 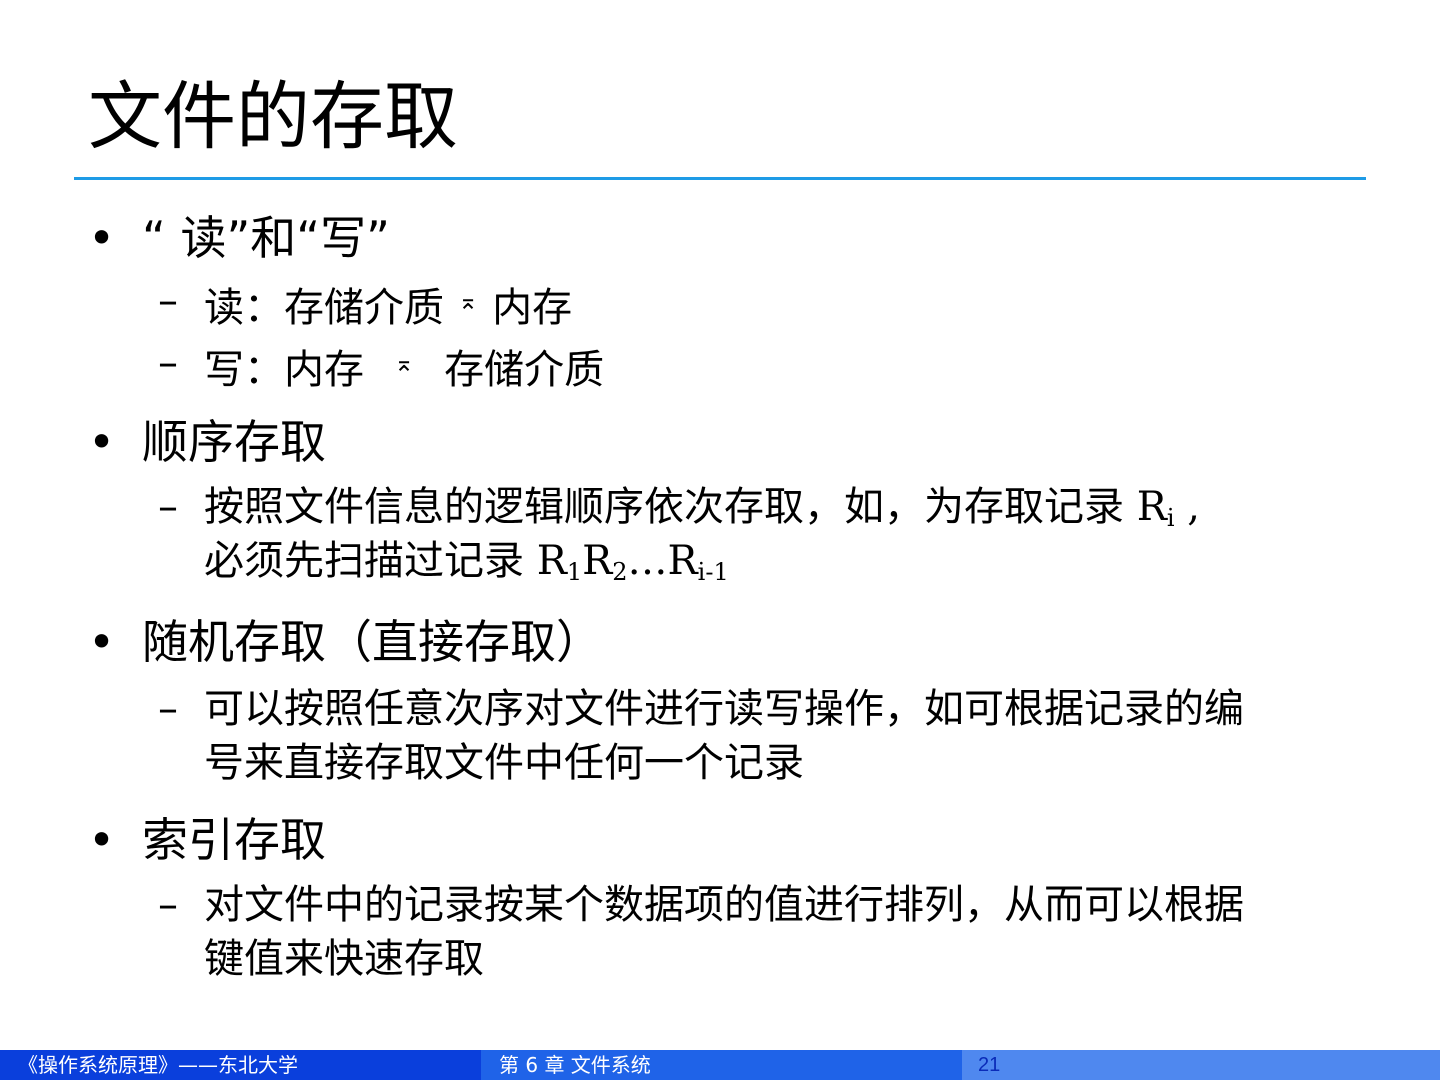 What do you see at coordinates (1201, 1065) in the screenshot?
I see `footer-page-number: 21` at bounding box center [1201, 1065].